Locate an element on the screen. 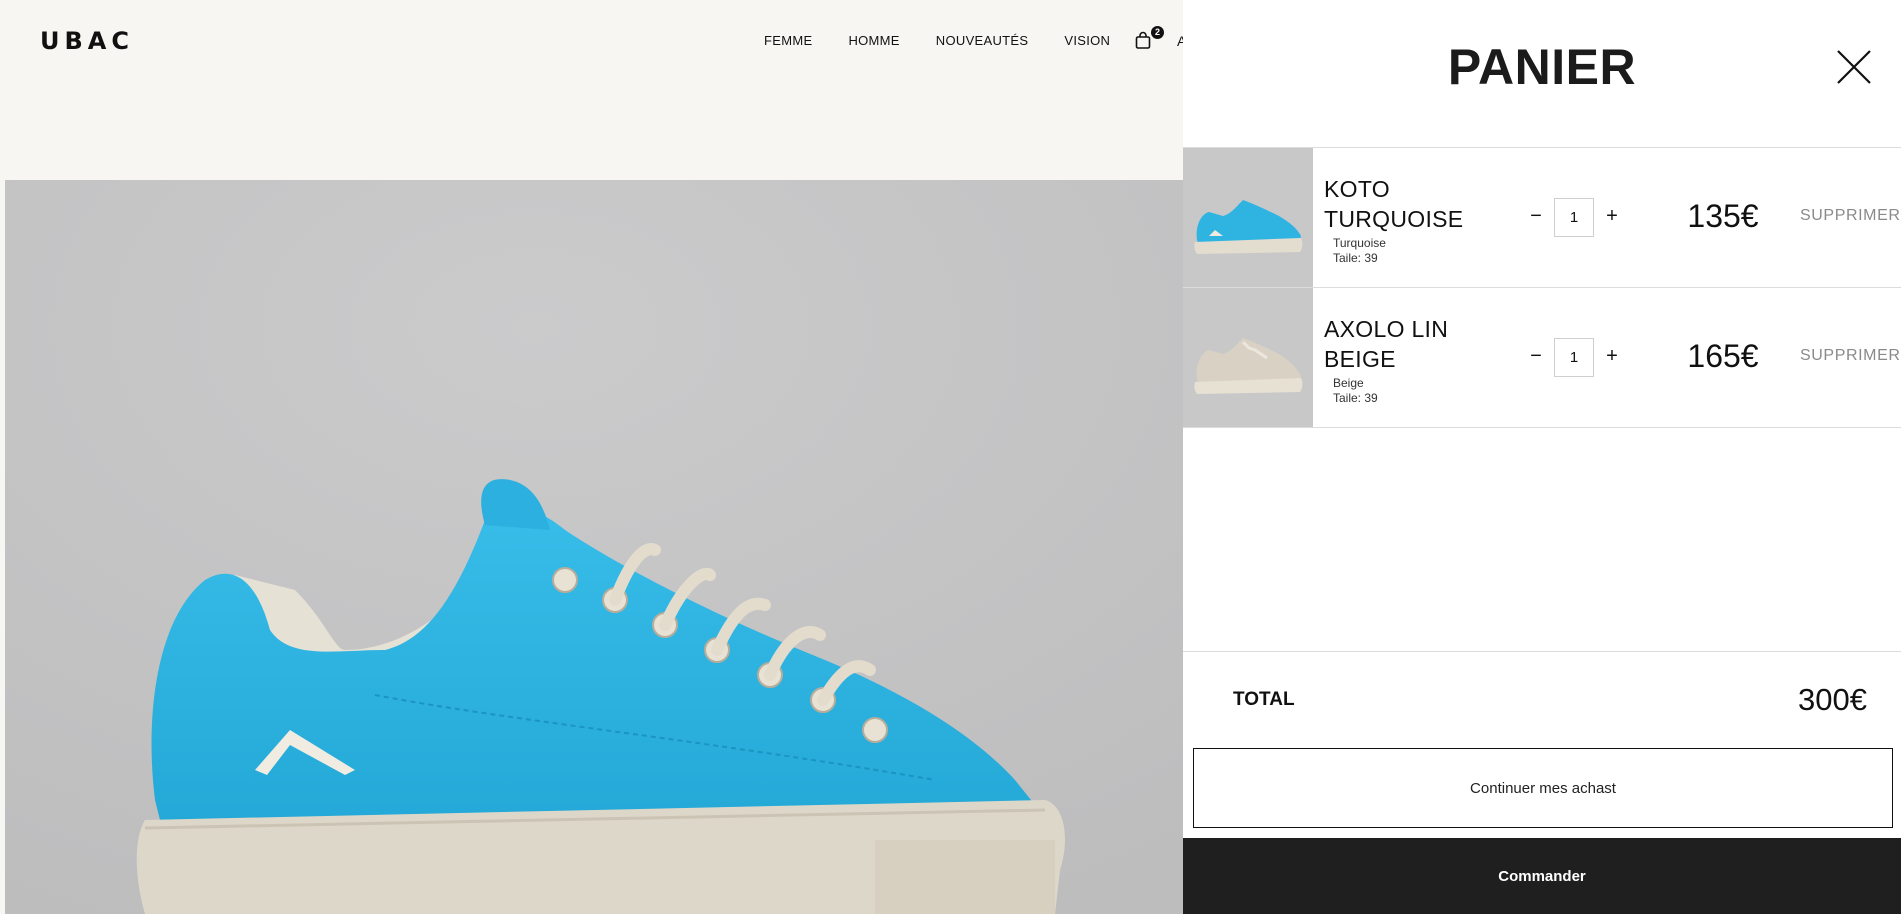 This screenshot has height=914, width=1901. nav-link-vision: VISION is located at coordinates (1087, 40).